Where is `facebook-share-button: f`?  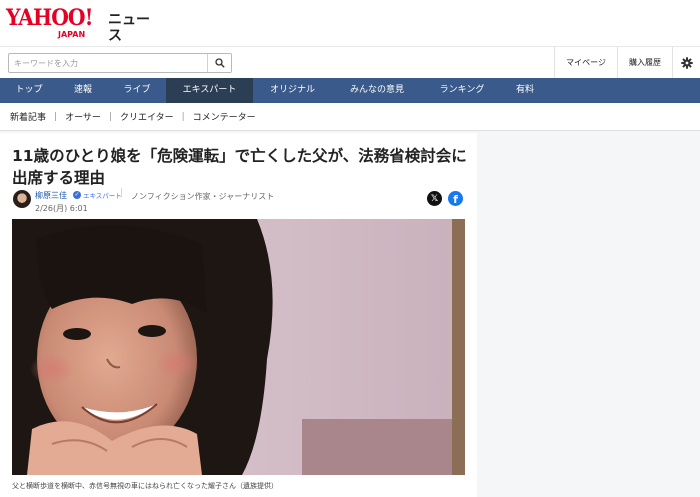 facebook-share-button: f is located at coordinates (455, 198).